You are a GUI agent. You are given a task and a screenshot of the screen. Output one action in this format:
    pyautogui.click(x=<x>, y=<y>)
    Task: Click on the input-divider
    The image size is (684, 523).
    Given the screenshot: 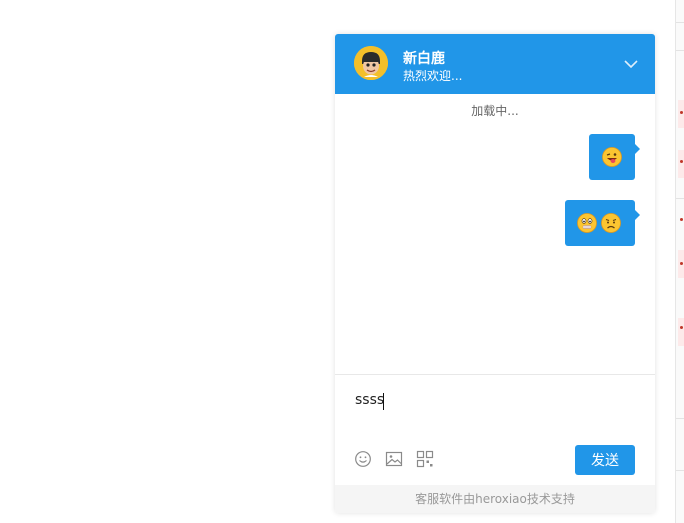 What is the action you would take?
    pyautogui.click(x=495, y=374)
    